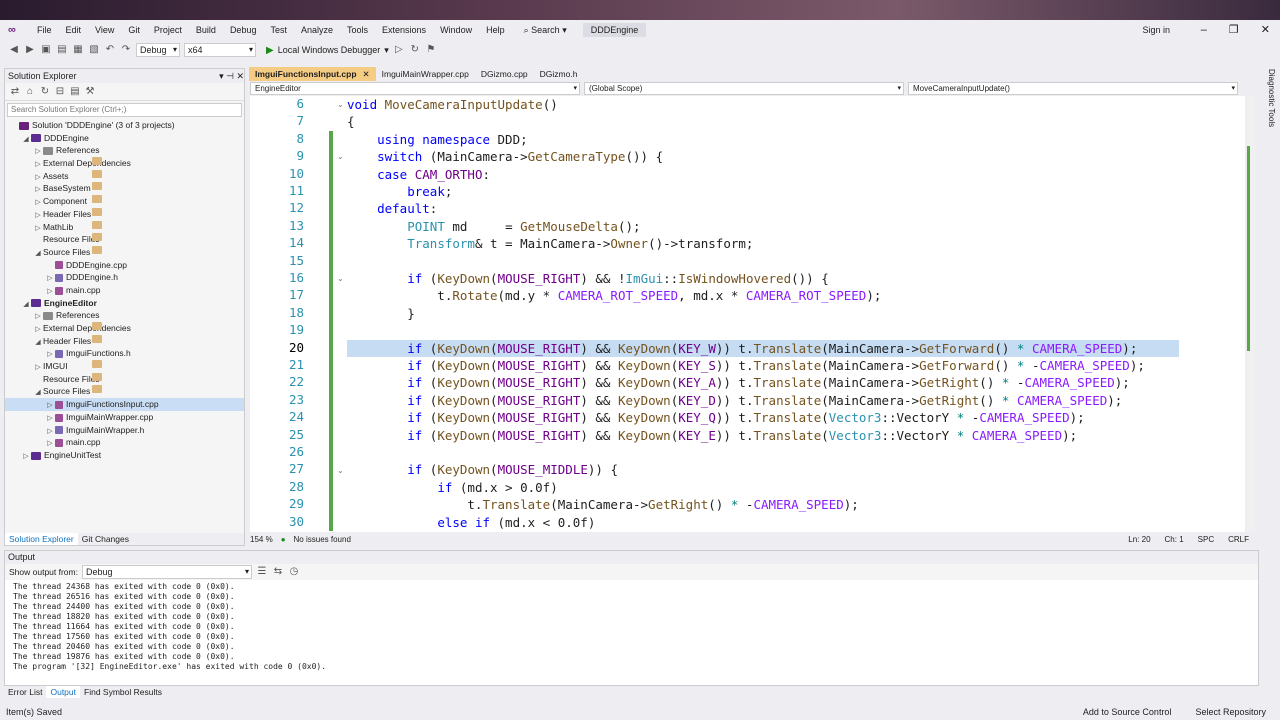  Describe the element at coordinates (1269, 98) in the screenshot. I see `diagnostic-tools-tab: Diagnostic Tools` at that location.